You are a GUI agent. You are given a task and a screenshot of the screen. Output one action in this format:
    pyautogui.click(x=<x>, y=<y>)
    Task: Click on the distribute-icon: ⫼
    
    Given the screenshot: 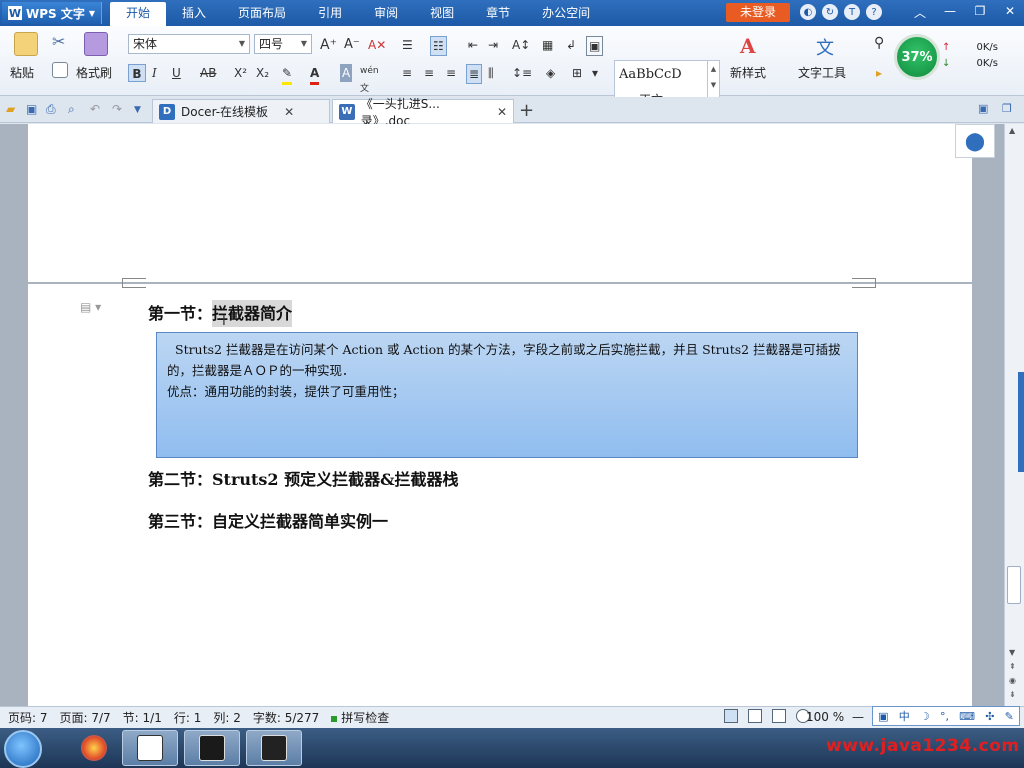 What is the action you would take?
    pyautogui.click(x=491, y=73)
    